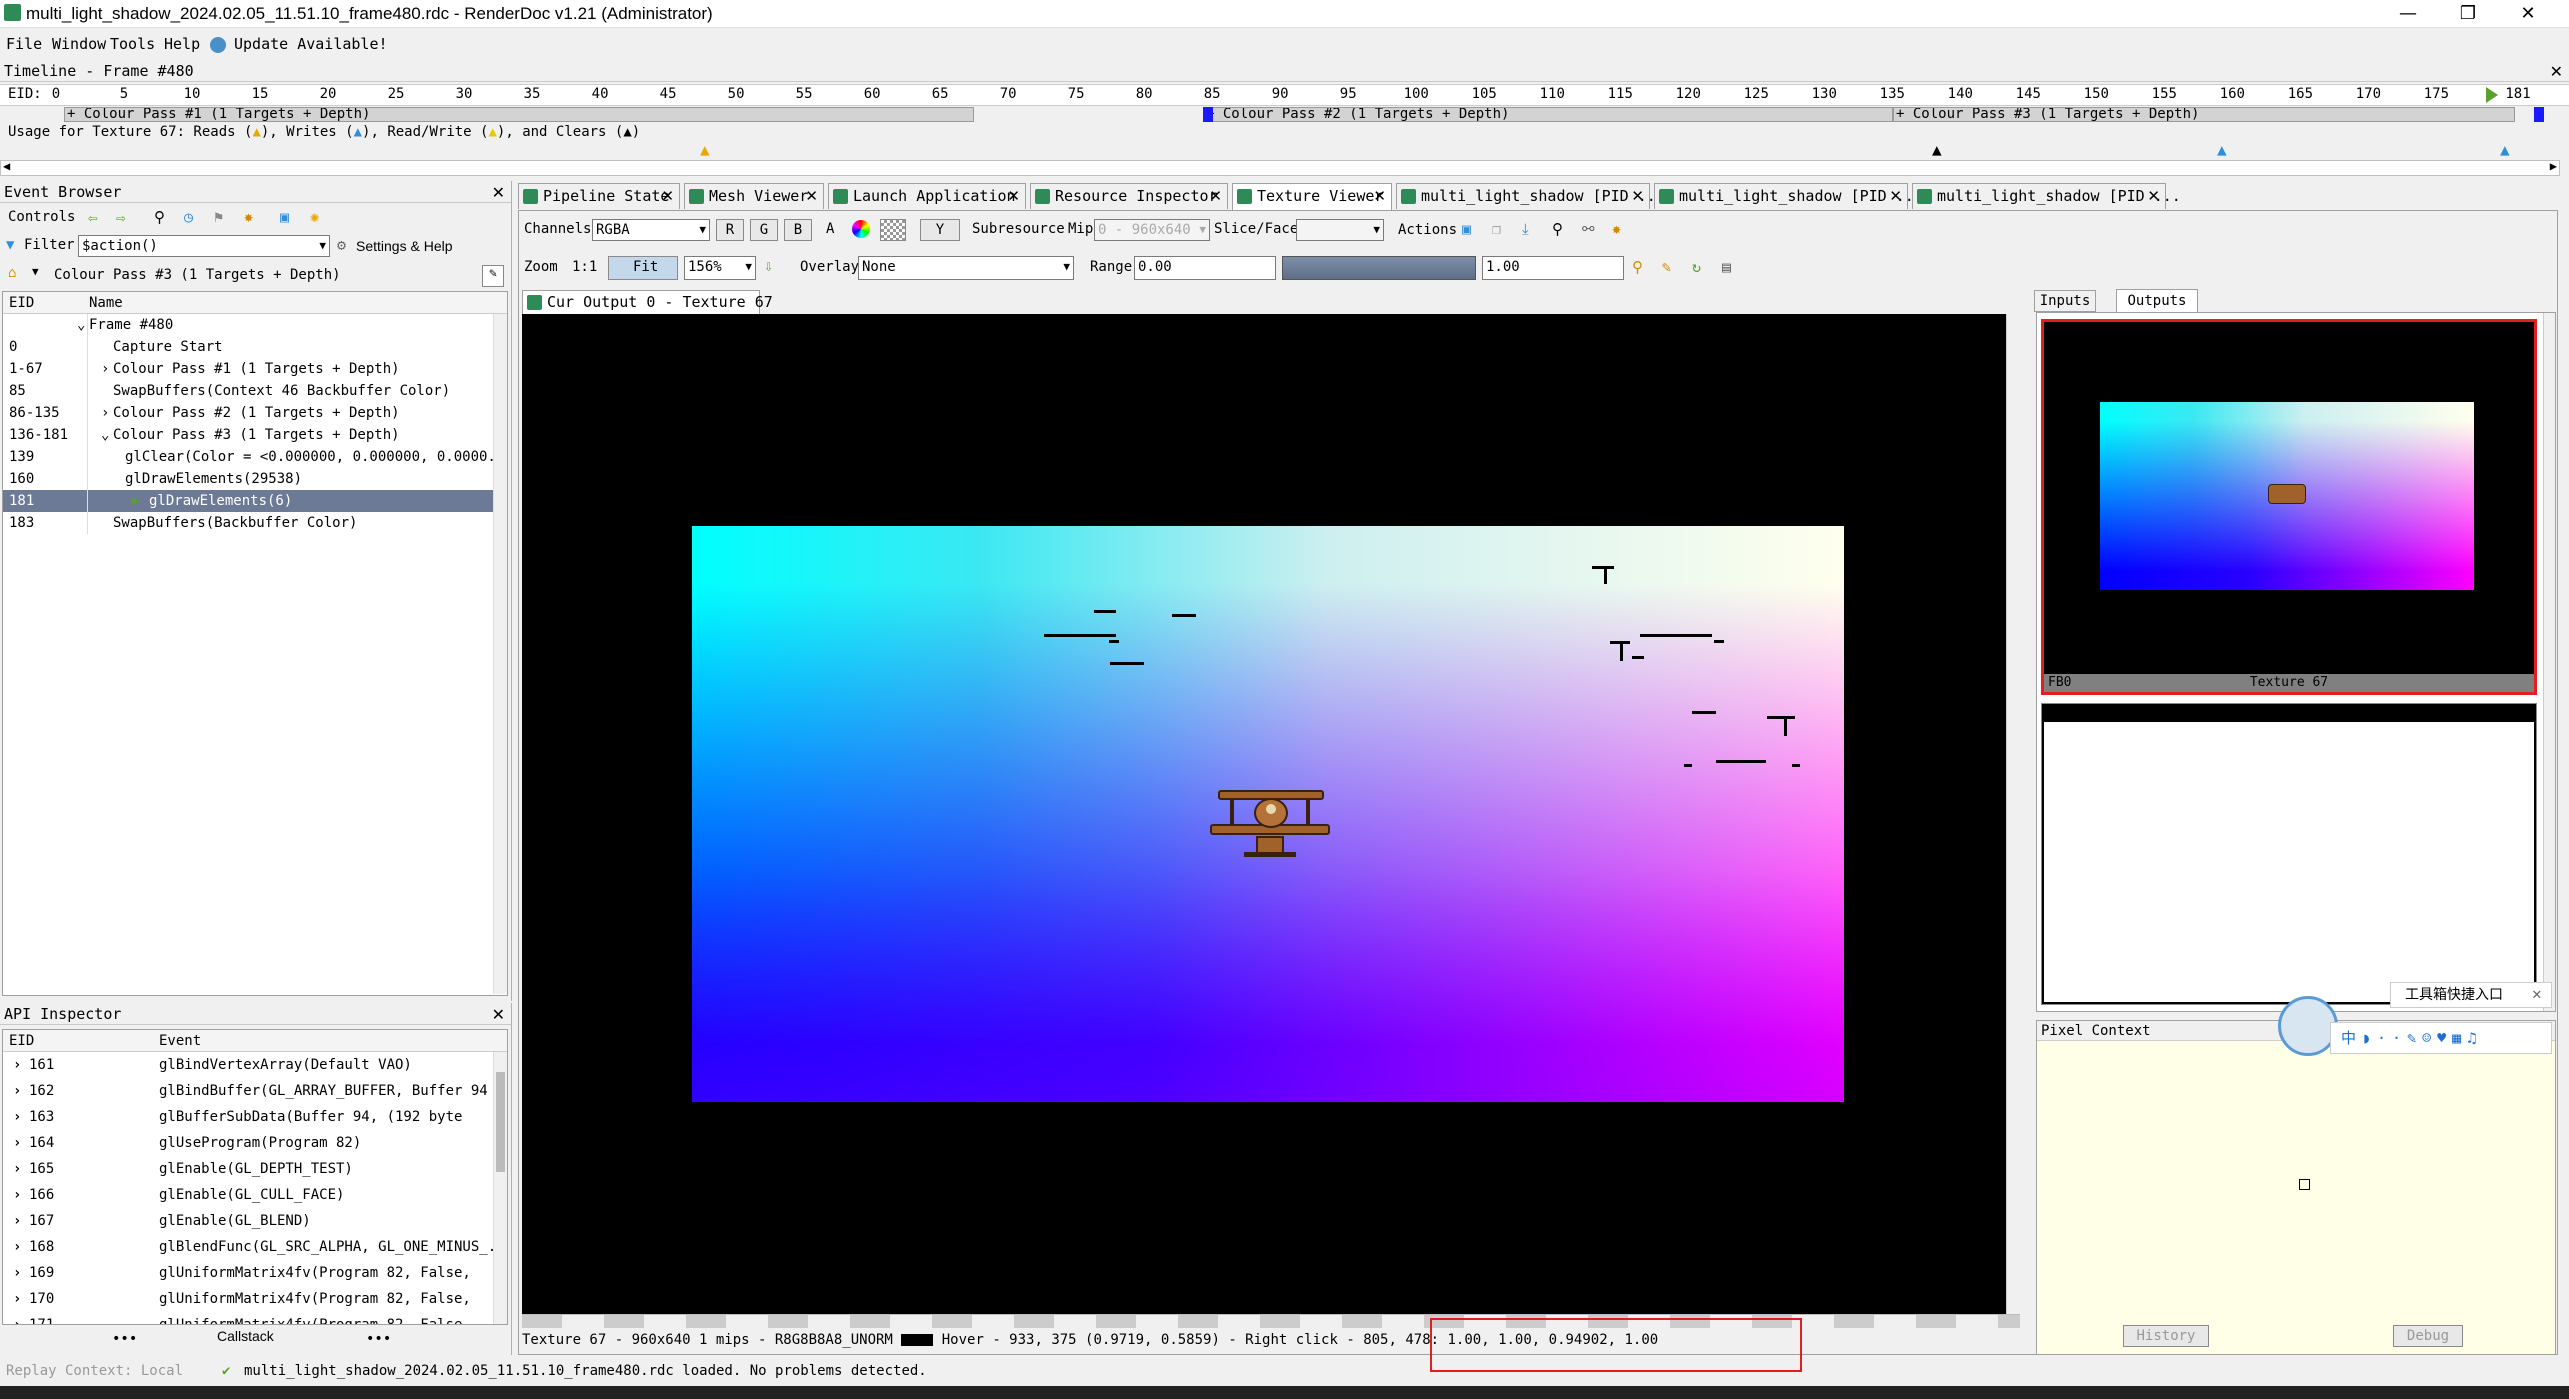 The image size is (2569, 1399). Describe the element at coordinates (6, 166) in the screenshot. I see `scroll-left-icon: ◀` at that location.